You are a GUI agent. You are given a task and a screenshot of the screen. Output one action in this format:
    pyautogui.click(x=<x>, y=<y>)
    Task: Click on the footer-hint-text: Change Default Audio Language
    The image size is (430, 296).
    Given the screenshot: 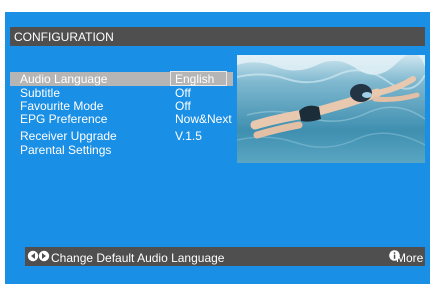 What is the action you would take?
    pyautogui.click(x=138, y=258)
    